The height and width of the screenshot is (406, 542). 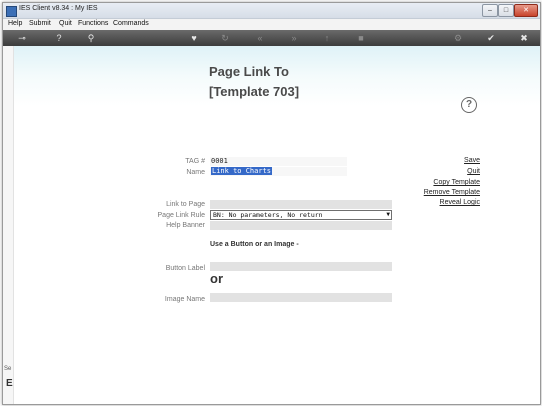 I want to click on page-link-rule-value: BN: No parameters, No return, so click(x=268, y=215).